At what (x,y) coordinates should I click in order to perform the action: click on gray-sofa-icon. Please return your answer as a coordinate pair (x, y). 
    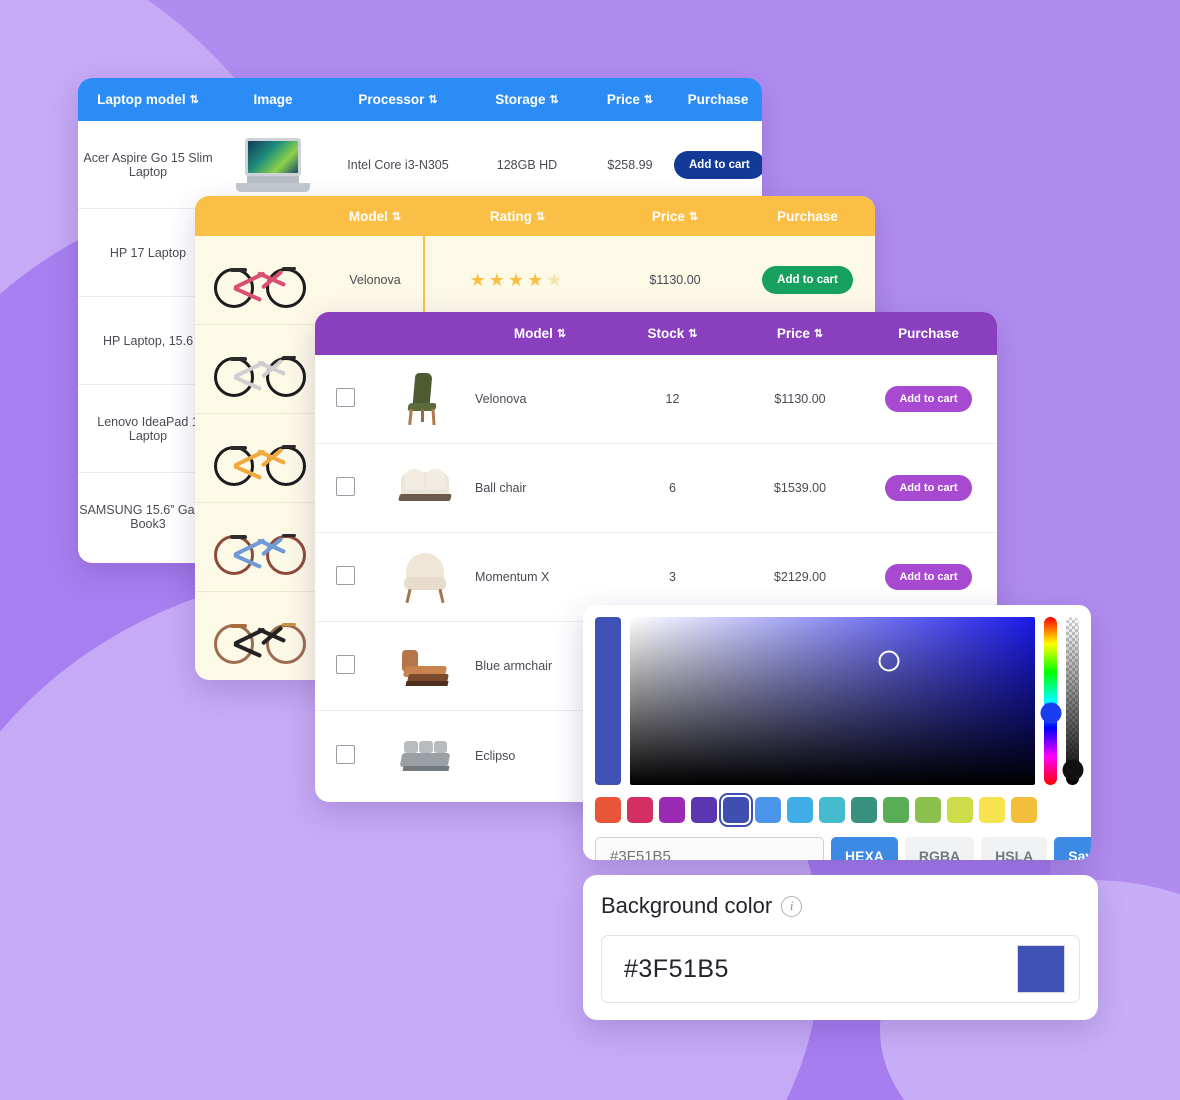
    Looking at the image, I should click on (425, 756).